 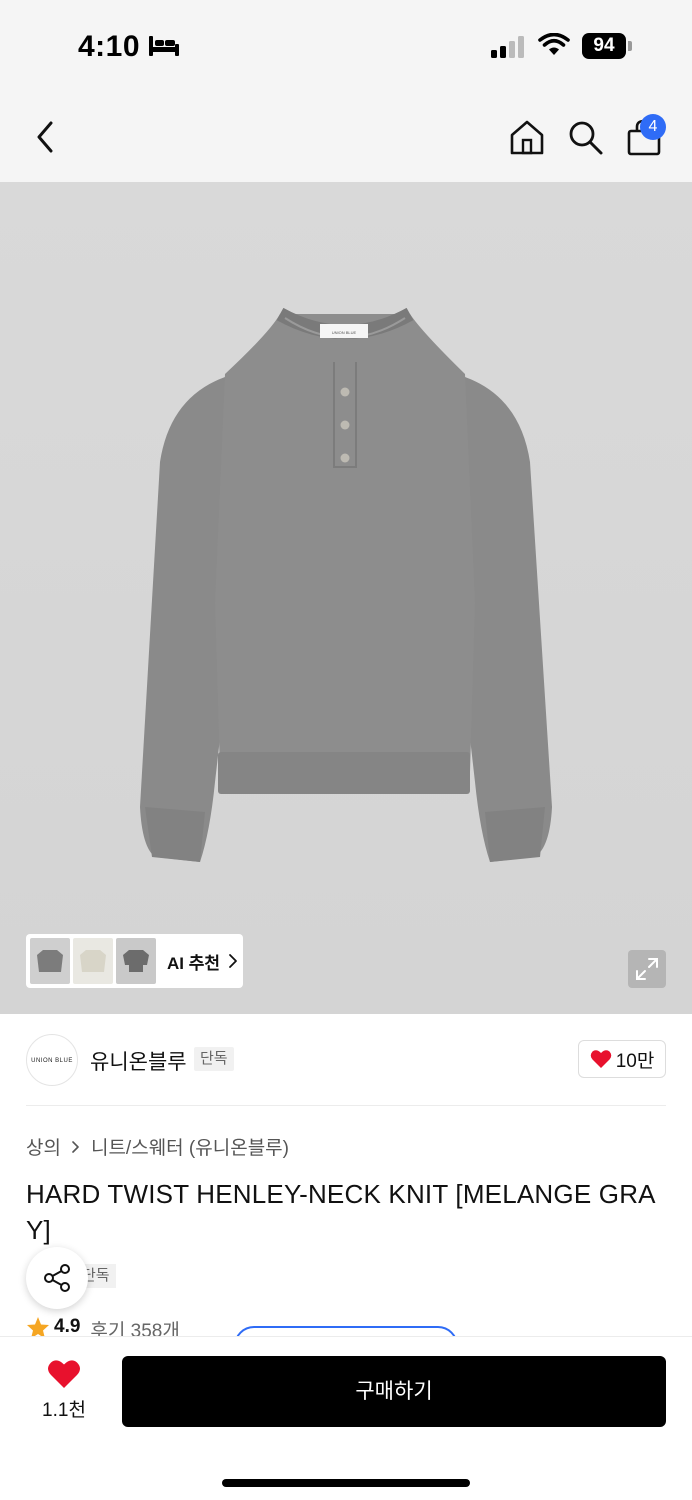 What do you see at coordinates (67, 1326) in the screenshot?
I see `rating-score: 4.9` at bounding box center [67, 1326].